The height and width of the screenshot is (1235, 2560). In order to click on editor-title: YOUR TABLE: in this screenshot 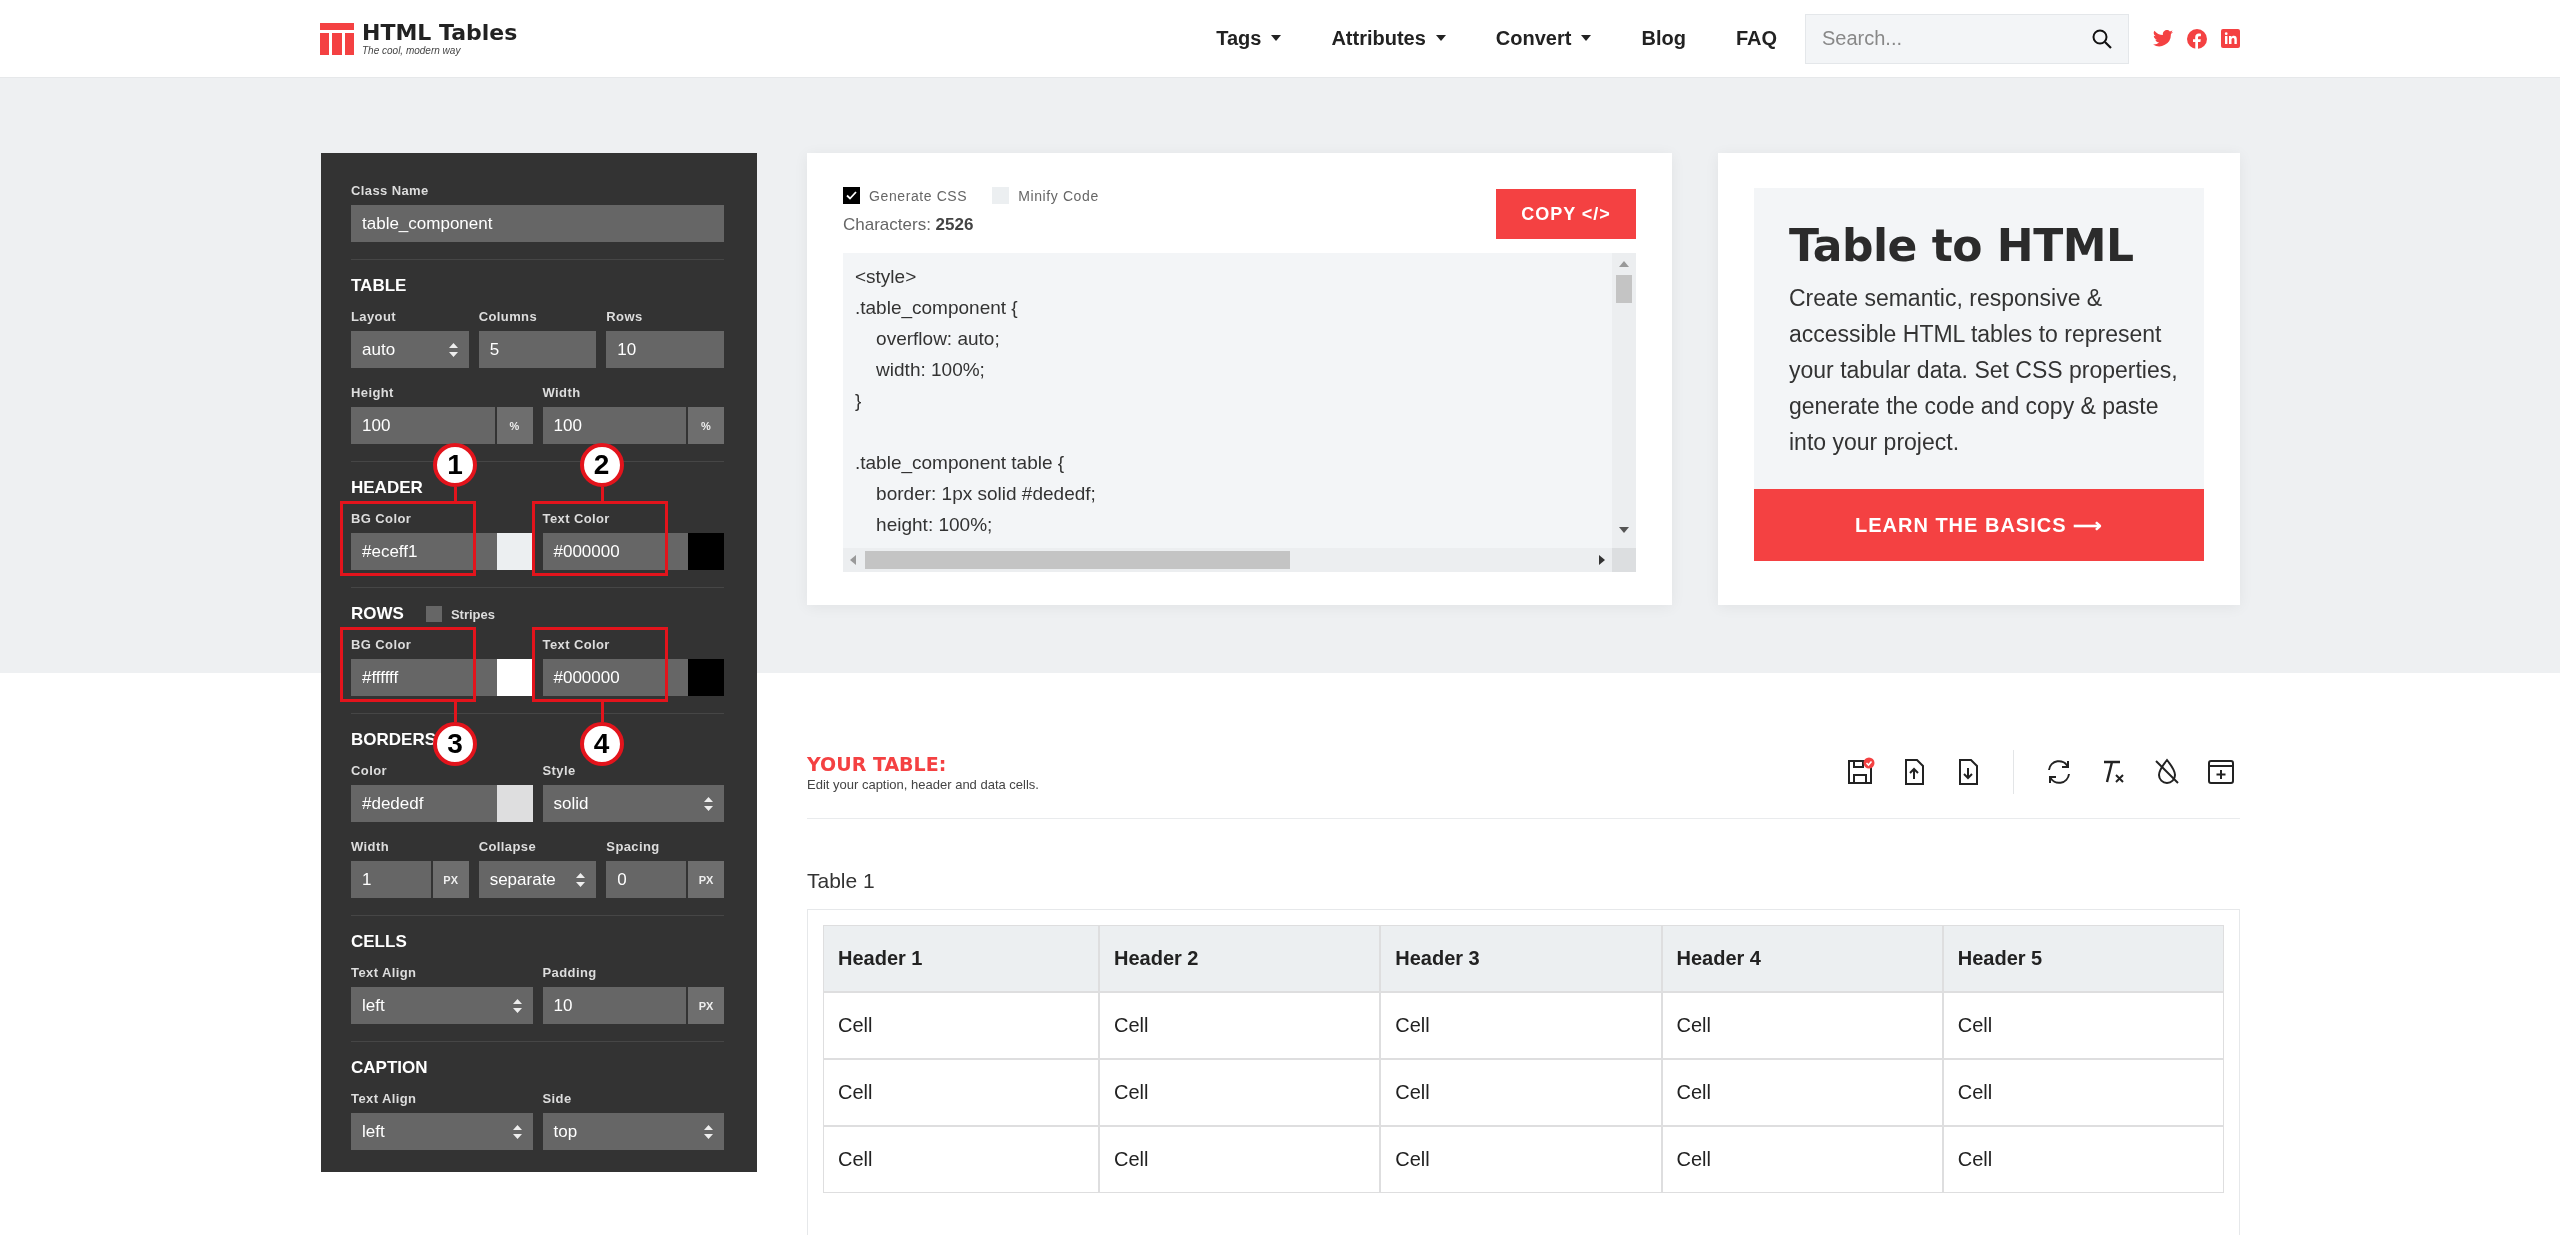, I will do `click(877, 763)`.